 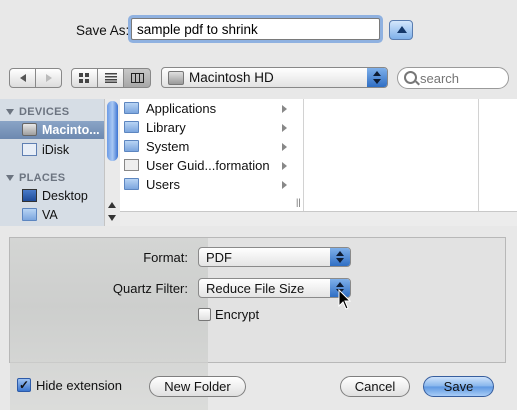 I want to click on list-lines-icon, so click(x=110, y=78).